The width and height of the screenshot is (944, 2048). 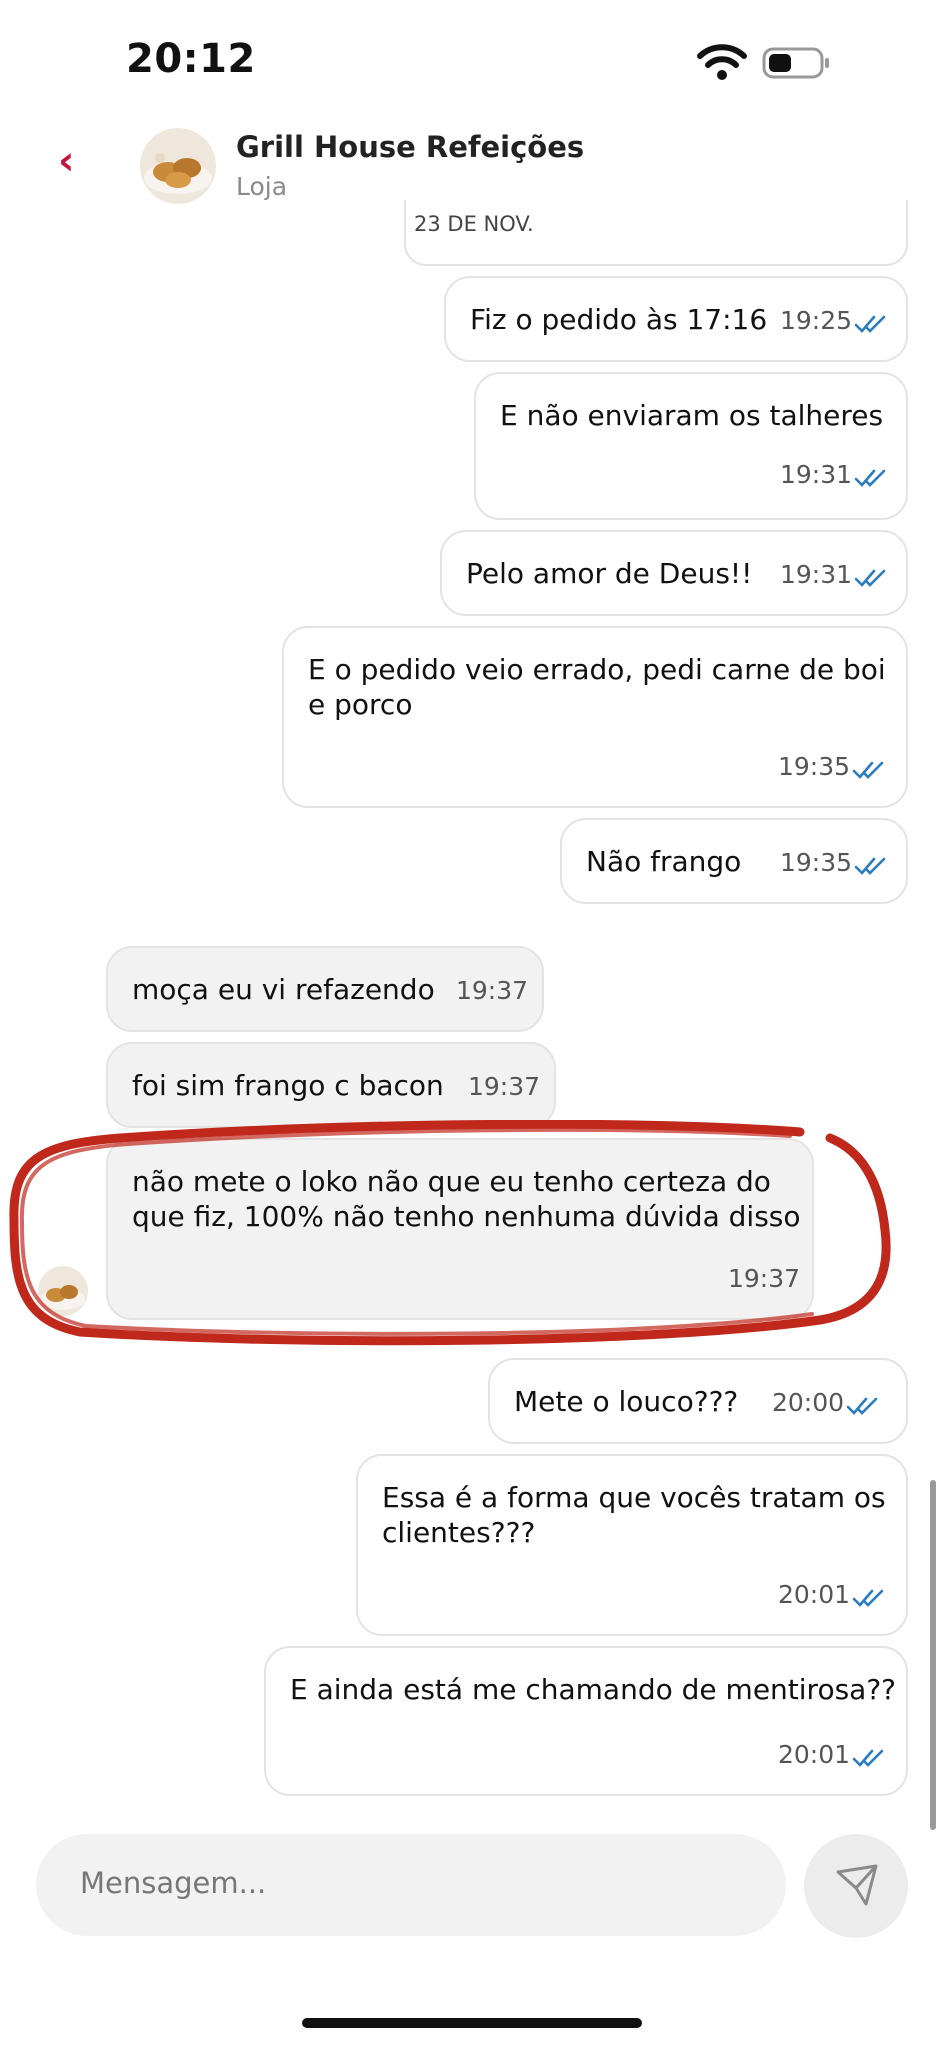 What do you see at coordinates (634, 1497) in the screenshot?
I see `message-text-line: Essa é a forma que vocês tratam os` at bounding box center [634, 1497].